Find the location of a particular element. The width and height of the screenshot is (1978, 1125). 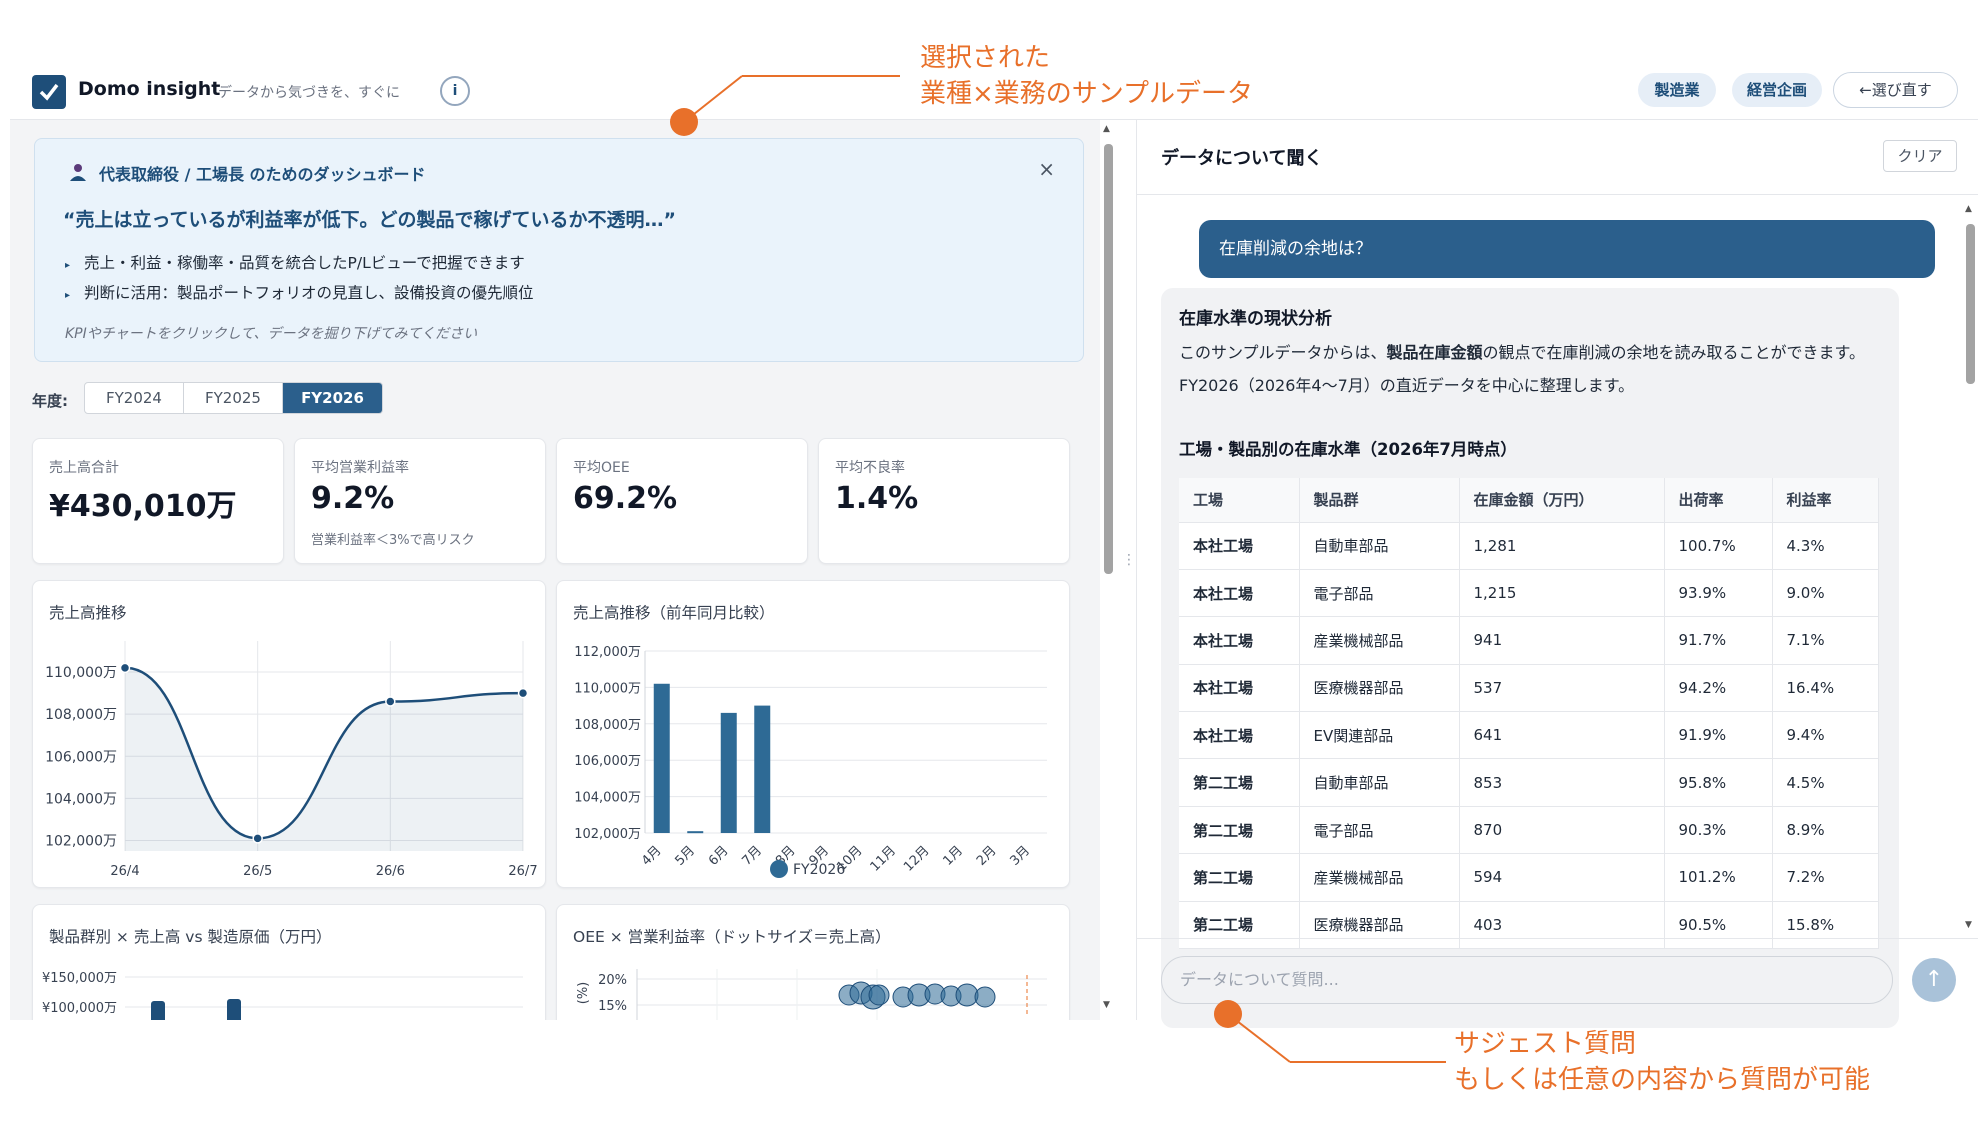

person-icon is located at coordinates (78, 172).